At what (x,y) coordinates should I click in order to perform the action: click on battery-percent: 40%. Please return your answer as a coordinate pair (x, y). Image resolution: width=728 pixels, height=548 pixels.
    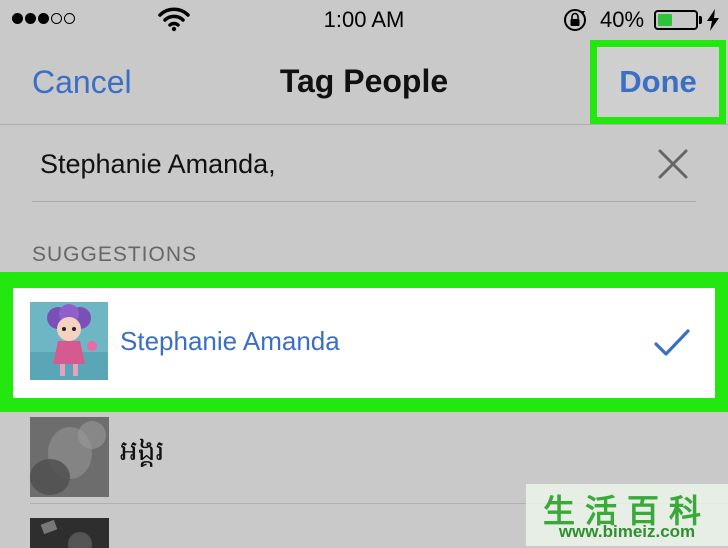
    Looking at the image, I should click on (622, 19).